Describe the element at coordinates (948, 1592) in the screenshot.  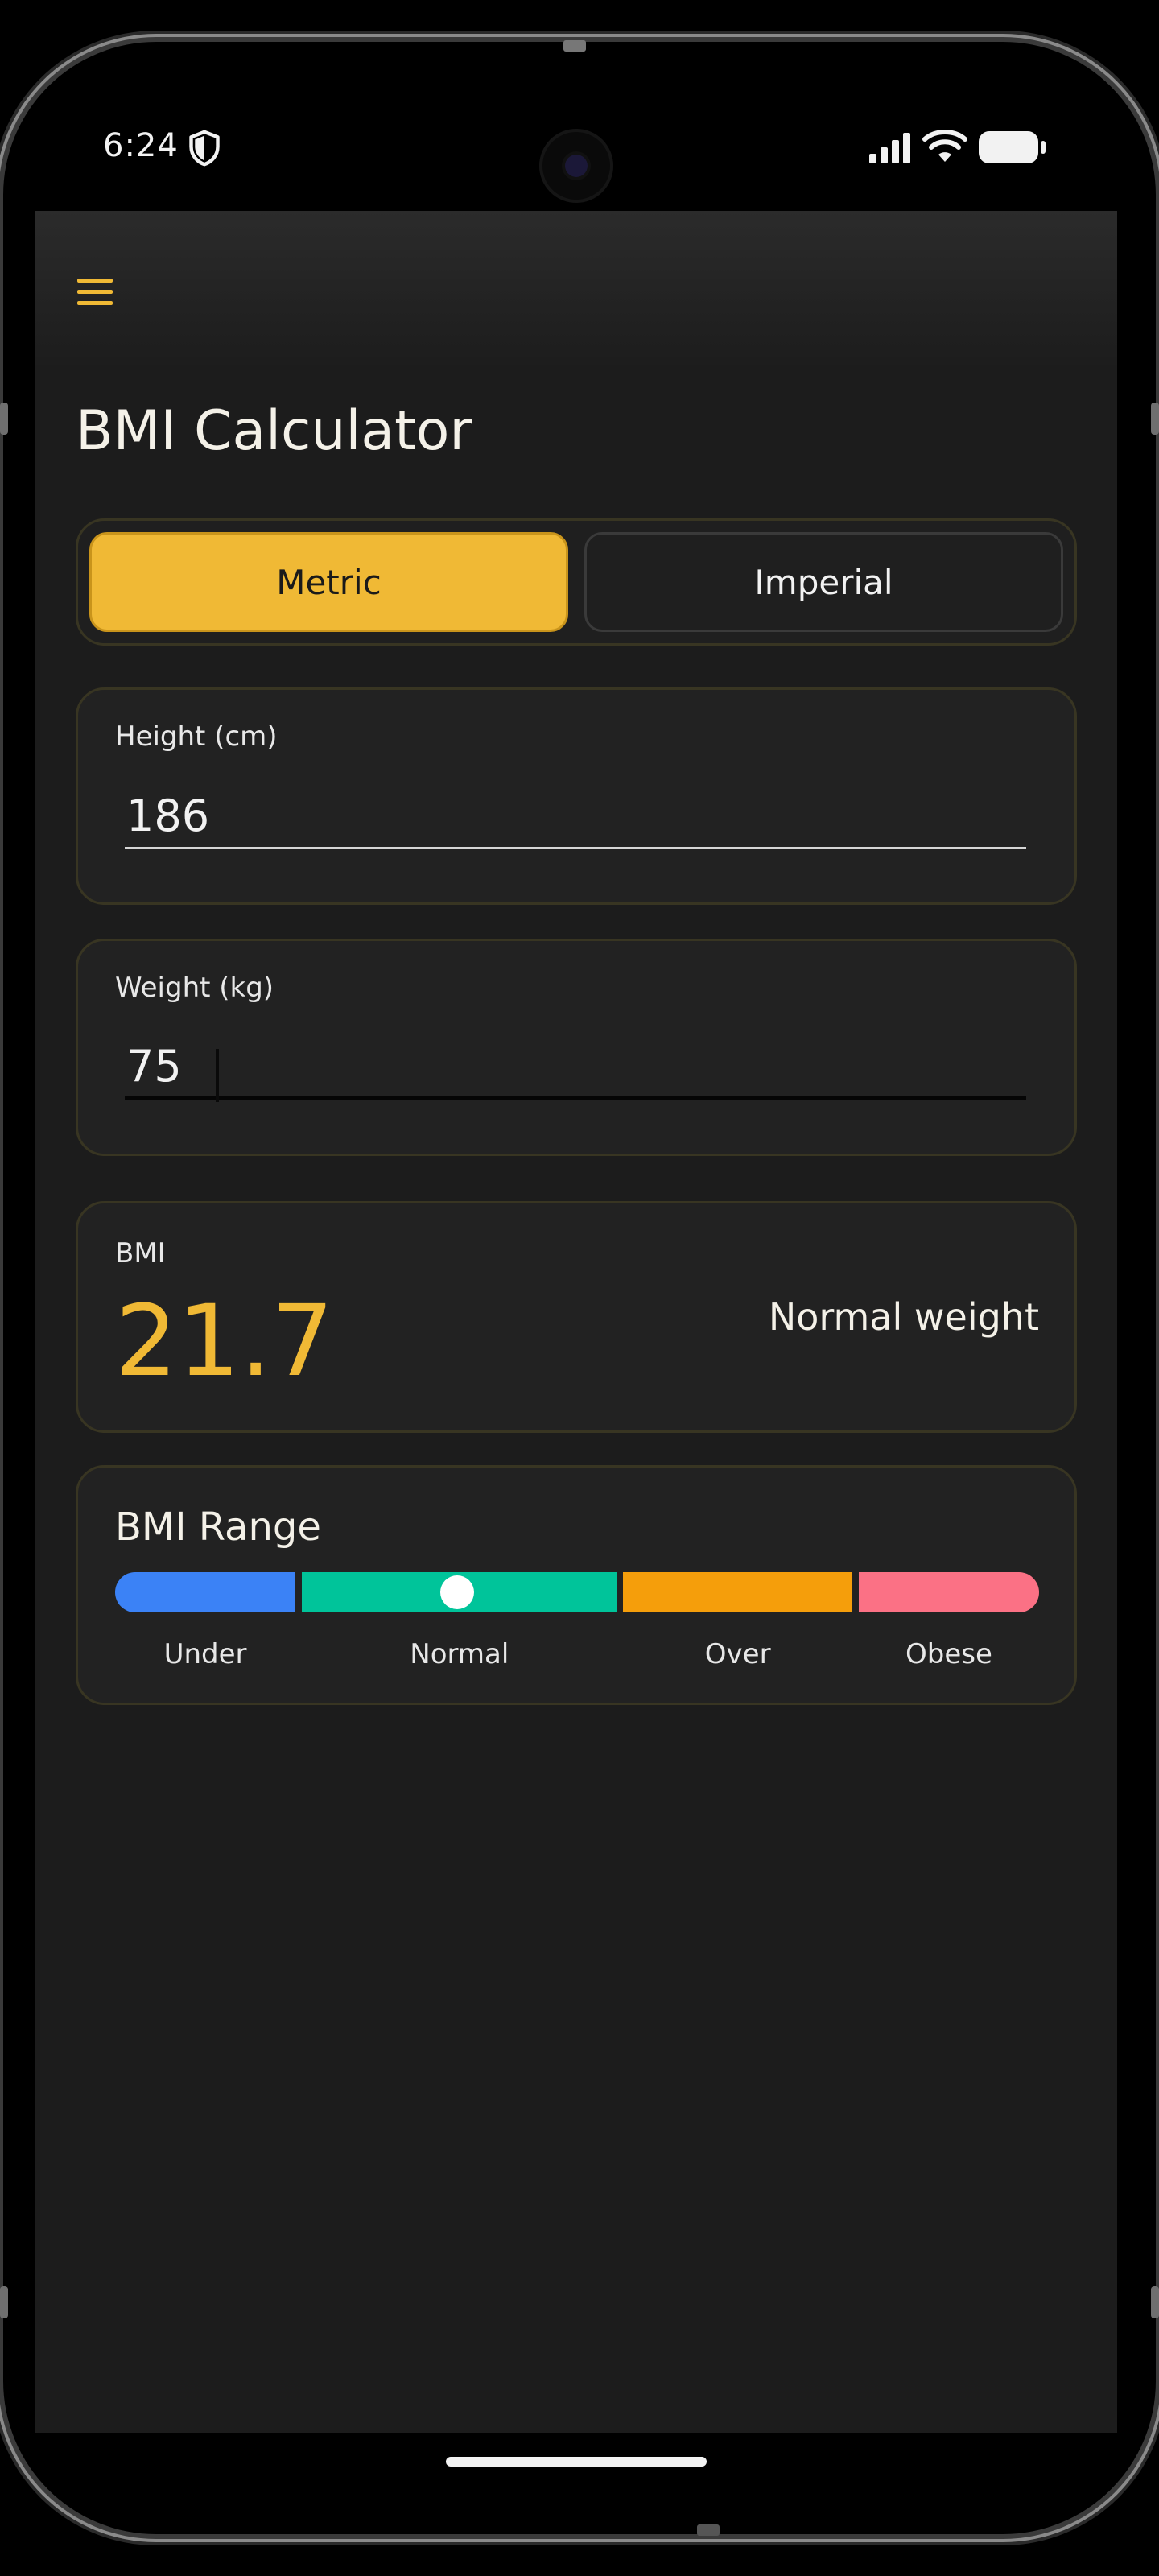
I see `range-segment-obese` at that location.